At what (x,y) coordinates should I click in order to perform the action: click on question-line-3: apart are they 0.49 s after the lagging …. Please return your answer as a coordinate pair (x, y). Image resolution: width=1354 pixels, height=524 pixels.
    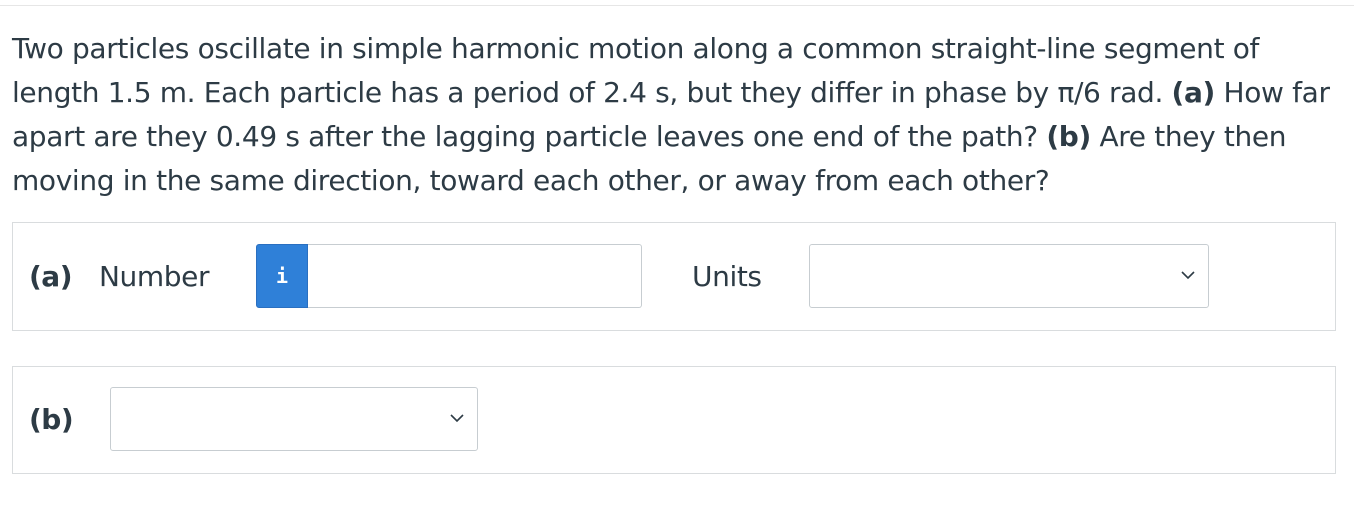
    Looking at the image, I should click on (672, 137).